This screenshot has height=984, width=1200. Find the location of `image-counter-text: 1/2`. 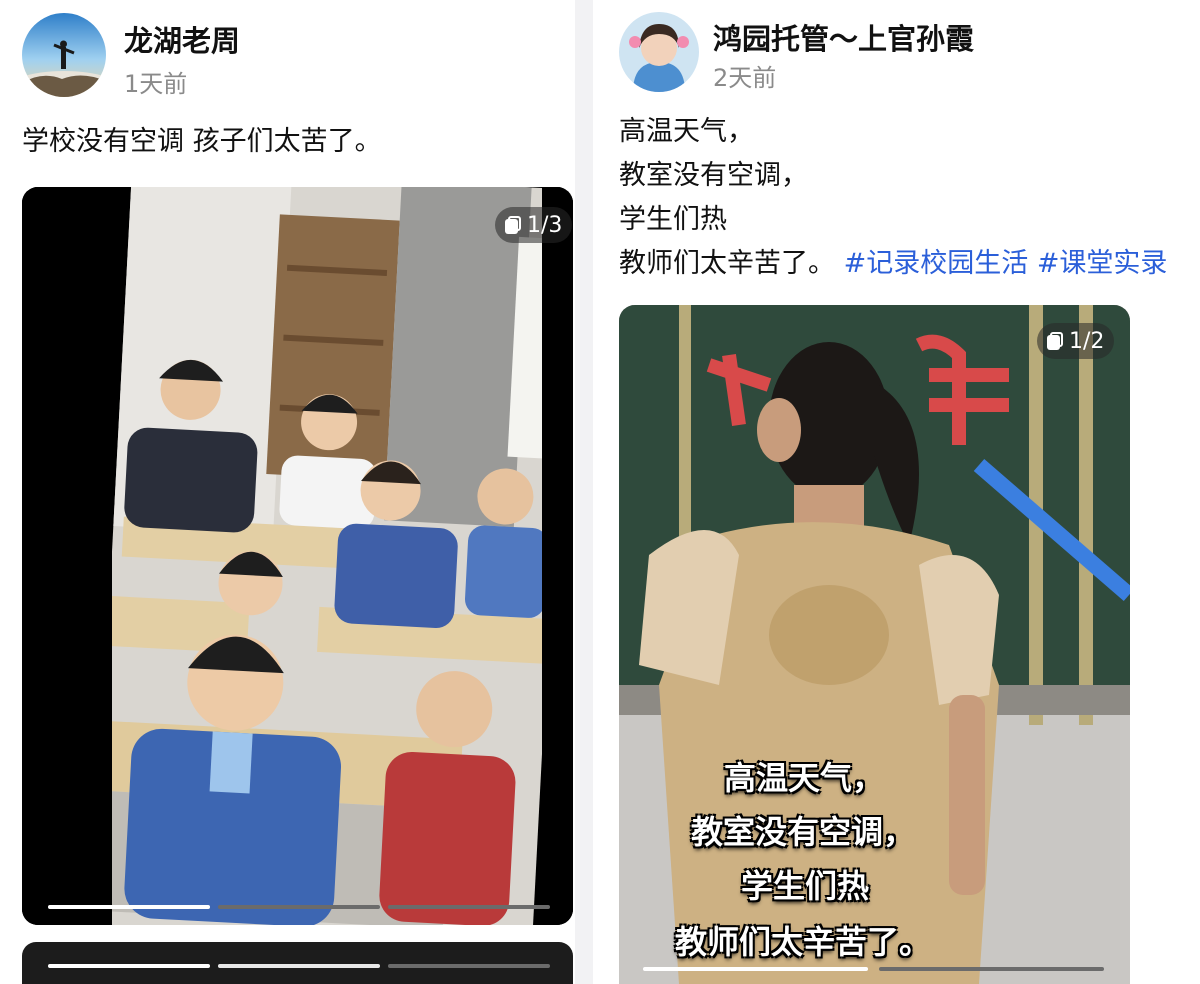

image-counter-text: 1/2 is located at coordinates (1087, 341).